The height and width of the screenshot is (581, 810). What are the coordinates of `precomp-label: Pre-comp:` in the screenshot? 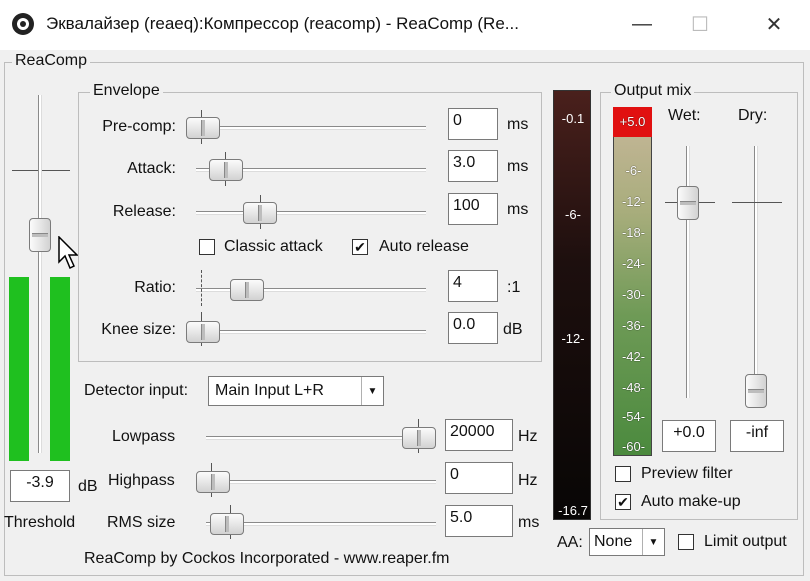 It's located at (139, 126).